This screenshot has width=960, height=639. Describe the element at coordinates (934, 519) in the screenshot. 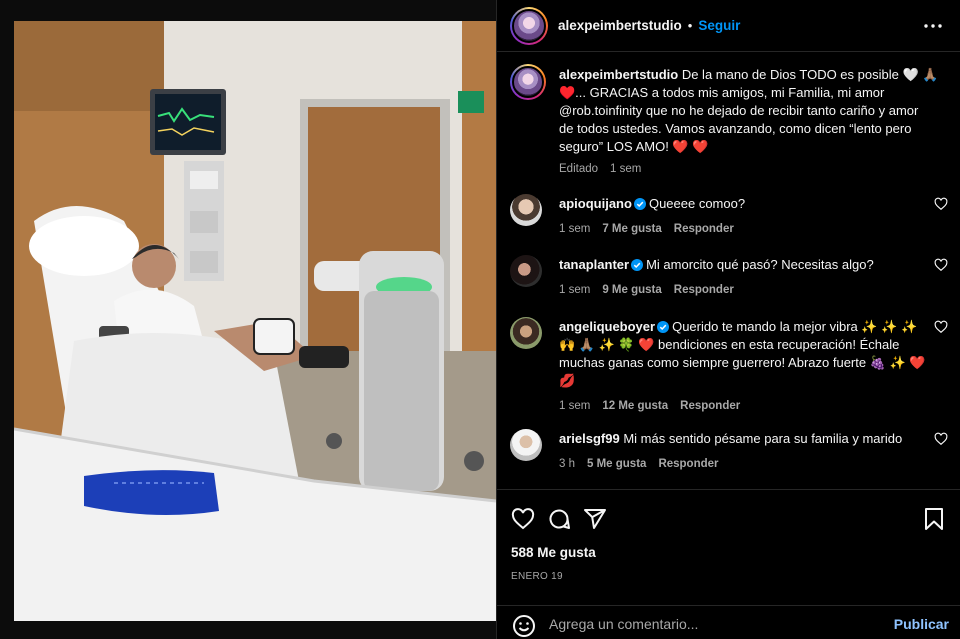

I see `save-icon` at that location.